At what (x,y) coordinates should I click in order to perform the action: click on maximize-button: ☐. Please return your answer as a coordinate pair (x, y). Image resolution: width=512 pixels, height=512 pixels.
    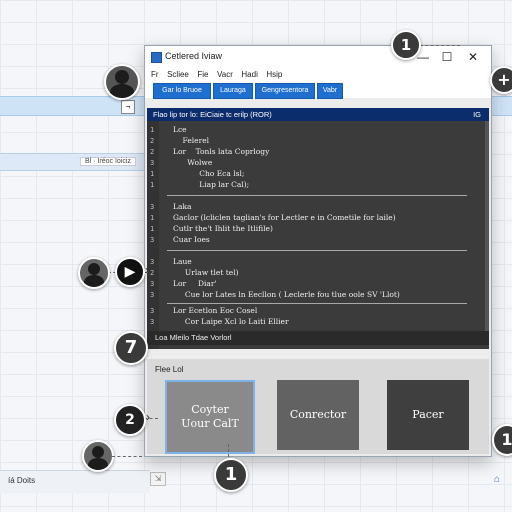
    Looking at the image, I should click on (447, 57).